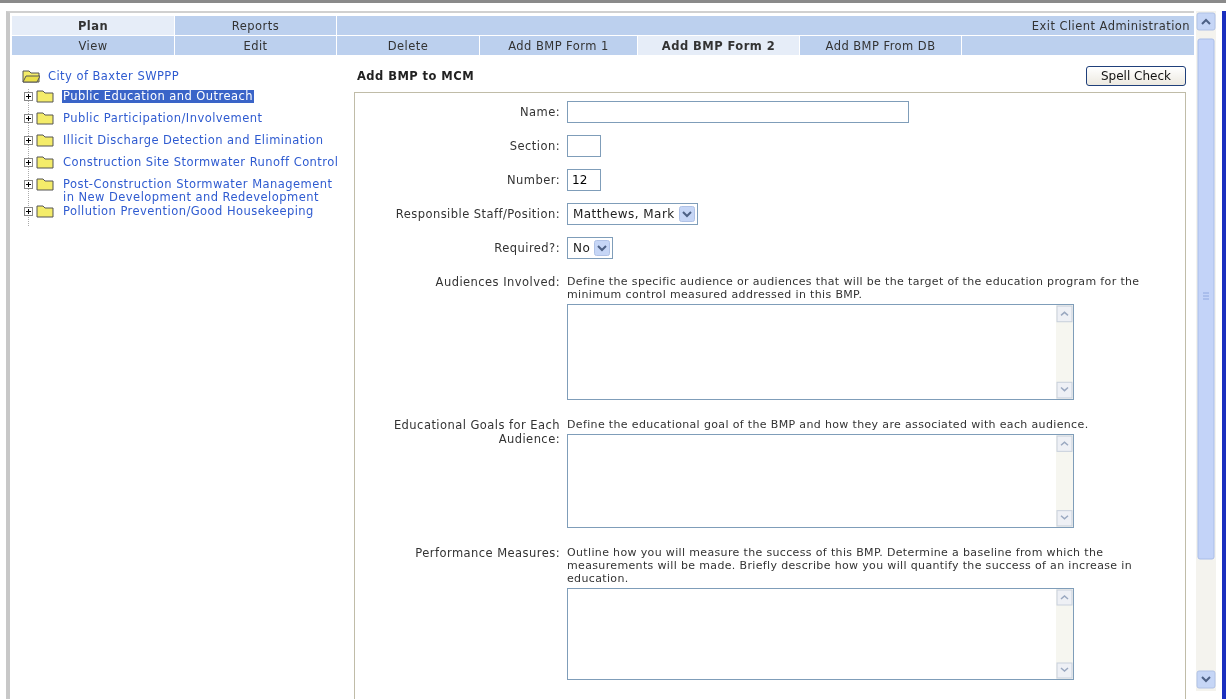  Describe the element at coordinates (93, 25) in the screenshot. I see `tab: Plan` at that location.